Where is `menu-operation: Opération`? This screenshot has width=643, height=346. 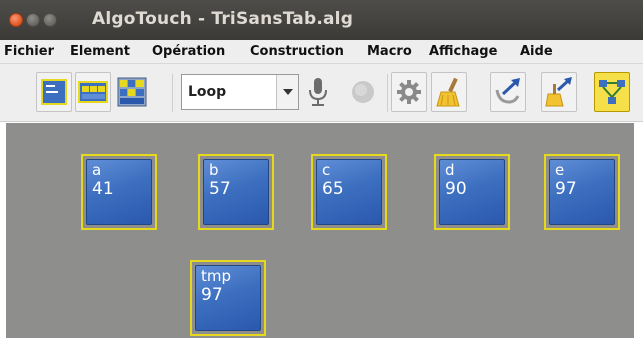 menu-operation: Opération is located at coordinates (188, 51).